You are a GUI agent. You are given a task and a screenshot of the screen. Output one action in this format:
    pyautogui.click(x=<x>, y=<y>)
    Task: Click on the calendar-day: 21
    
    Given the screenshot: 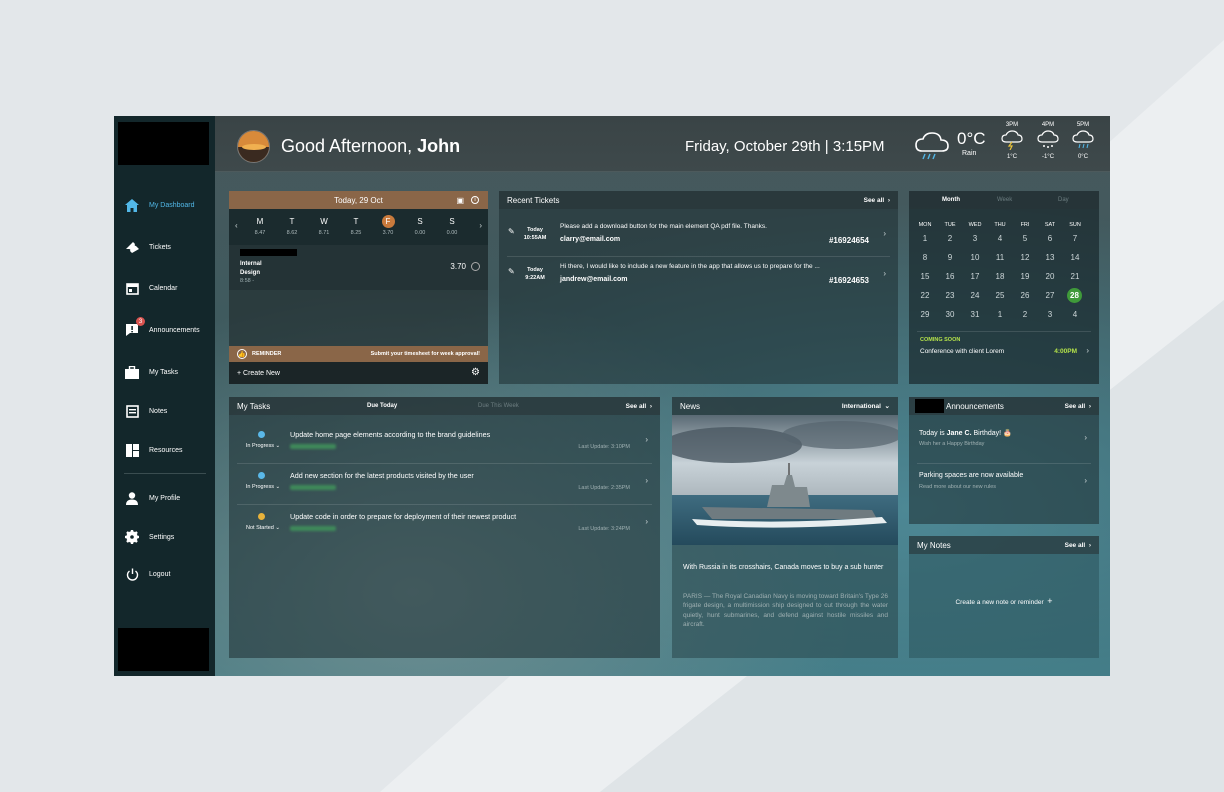 What is the action you would take?
    pyautogui.click(x=1075, y=276)
    